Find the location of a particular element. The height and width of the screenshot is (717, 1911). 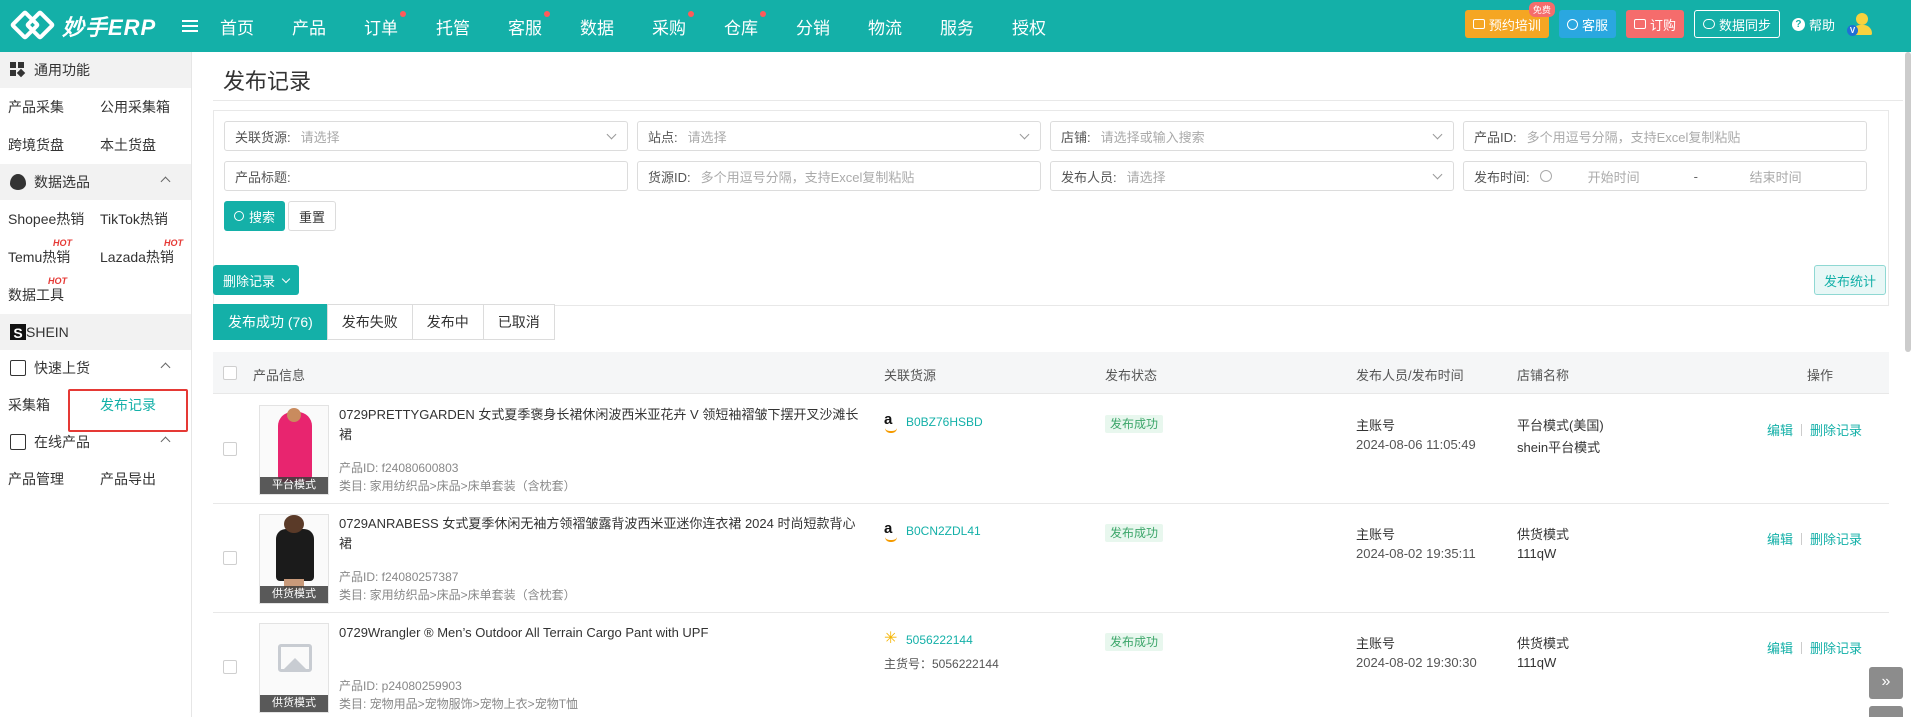

expand-panel-icon: » is located at coordinates (1886, 683).